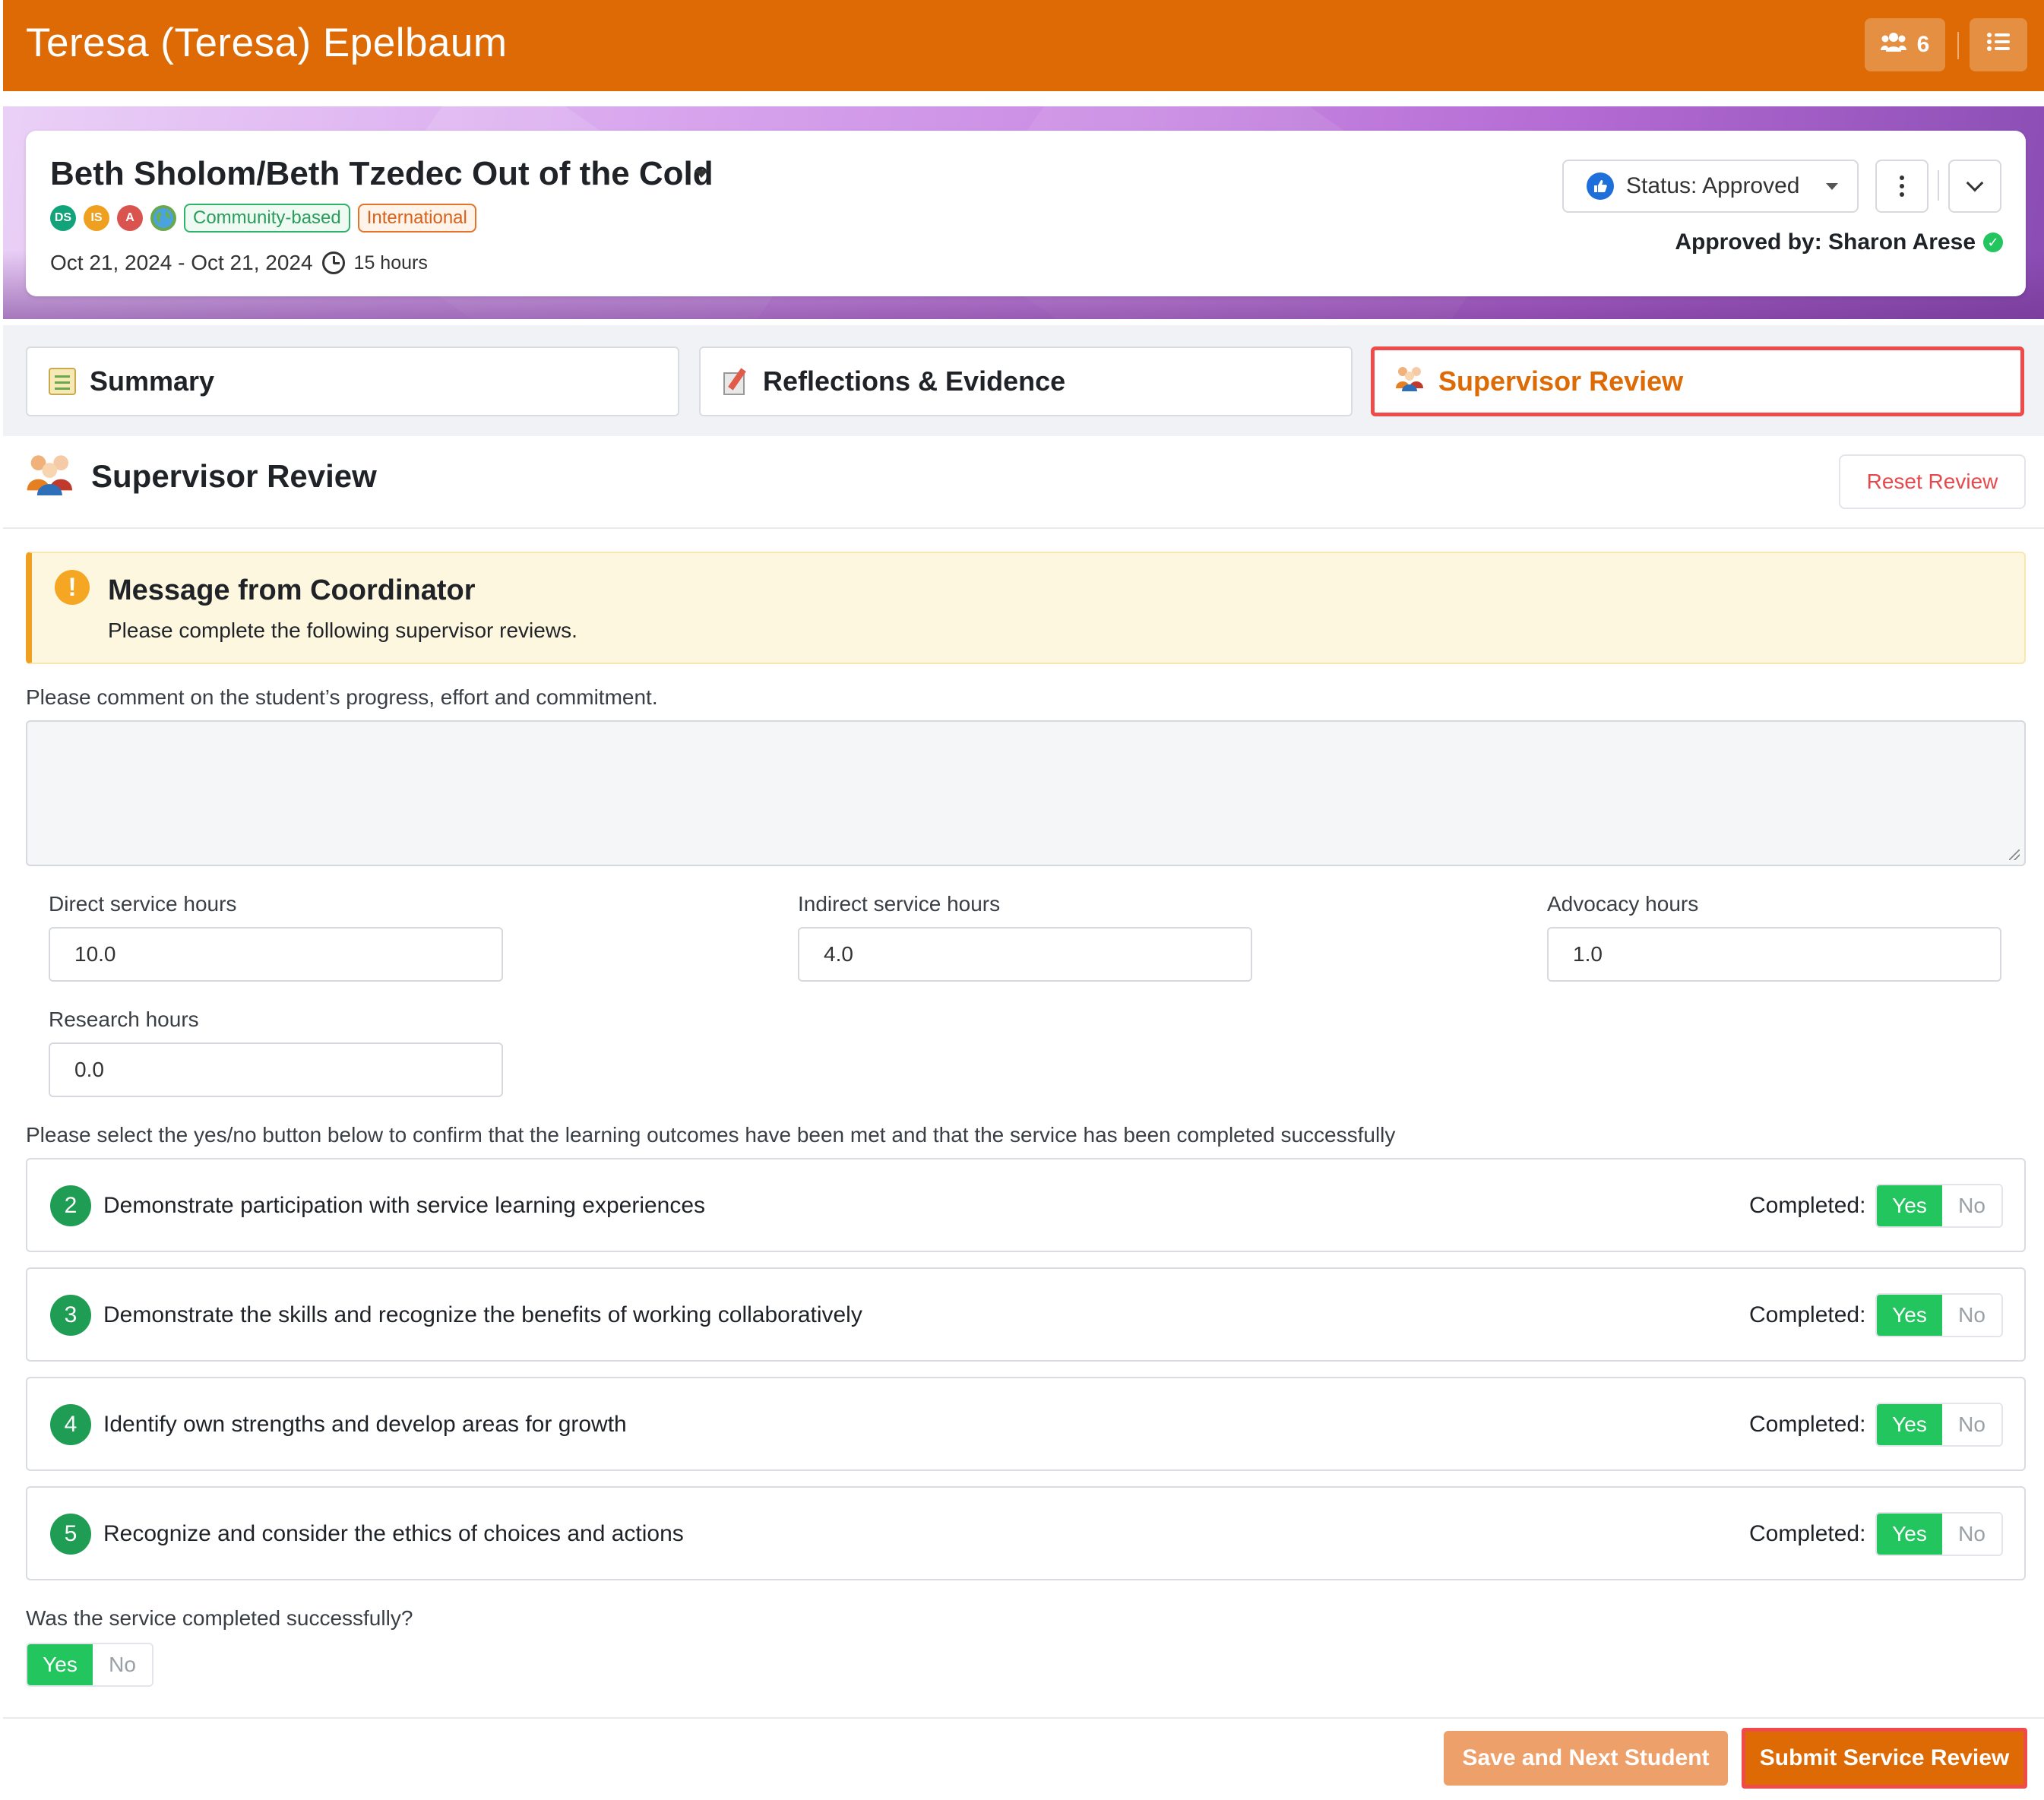 This screenshot has height=1800, width=2044. Describe the element at coordinates (1975, 183) in the screenshot. I see `chevron-down-icon` at that location.